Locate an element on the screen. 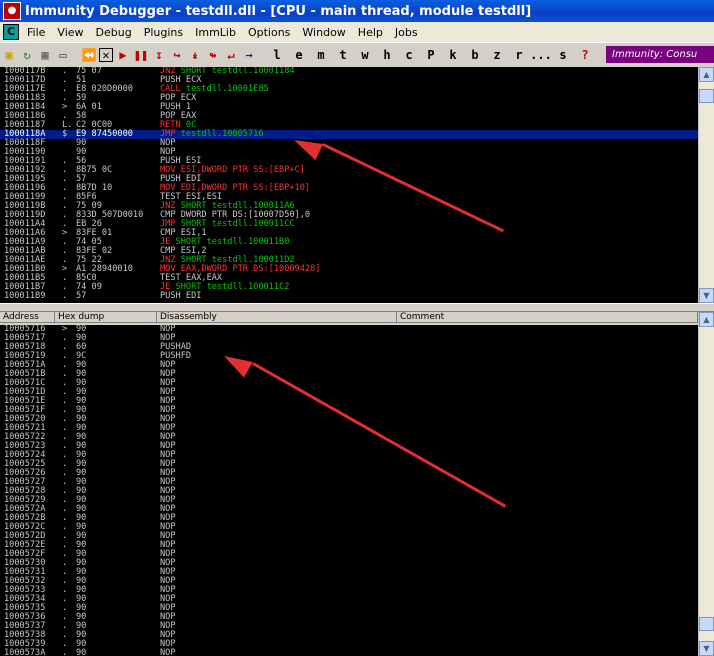  dump-row: 10005731. 90 NOP is located at coordinates (349, 572).